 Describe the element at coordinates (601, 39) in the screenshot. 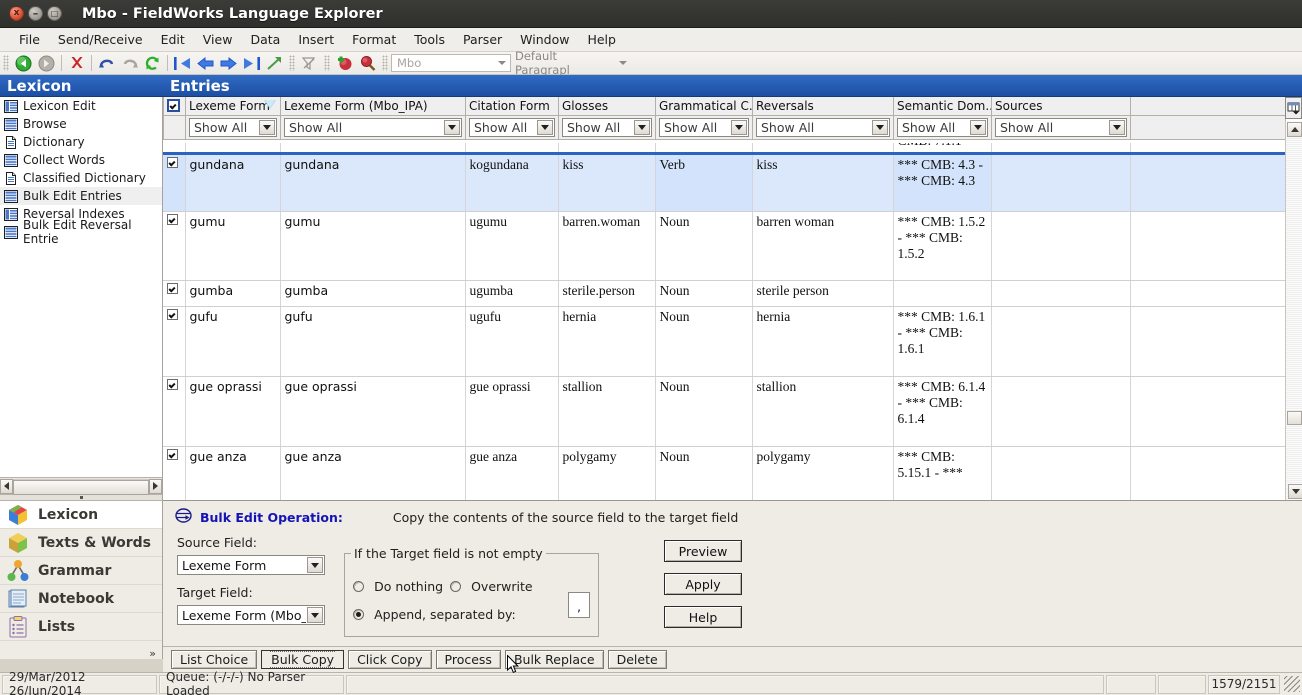

I see `menu-help: Help` at that location.